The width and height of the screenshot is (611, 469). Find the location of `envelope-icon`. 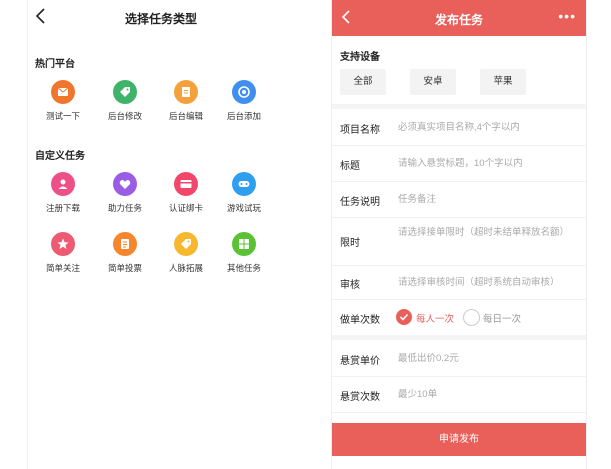

envelope-icon is located at coordinates (63, 92).